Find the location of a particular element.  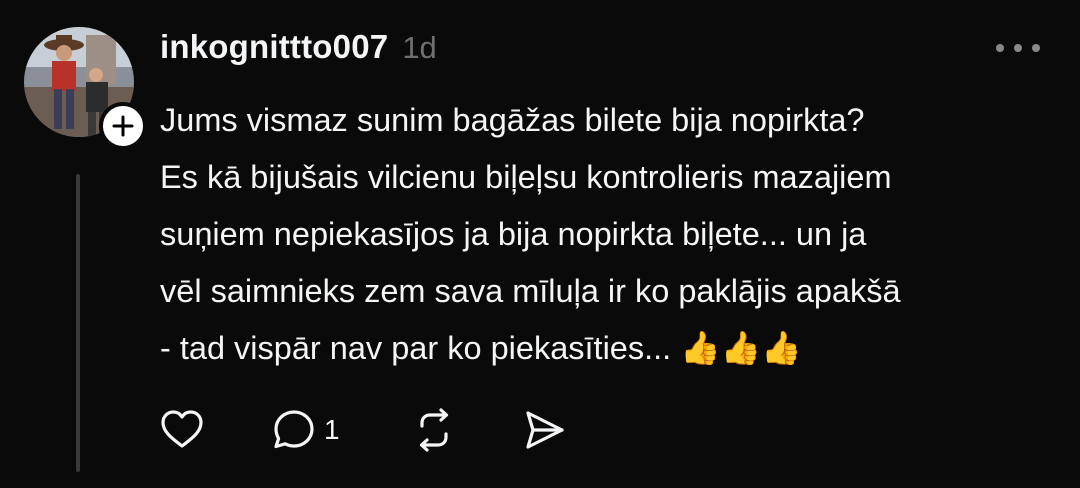

heart-icon is located at coordinates (182, 429).